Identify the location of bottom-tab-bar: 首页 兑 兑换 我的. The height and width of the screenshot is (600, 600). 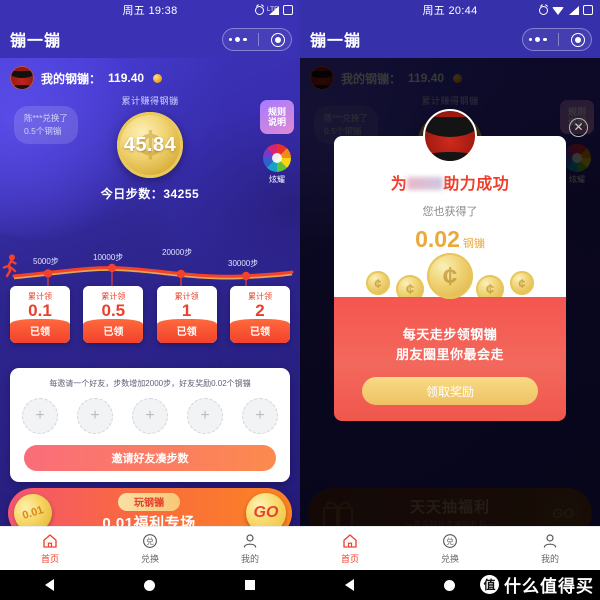
(150, 548).